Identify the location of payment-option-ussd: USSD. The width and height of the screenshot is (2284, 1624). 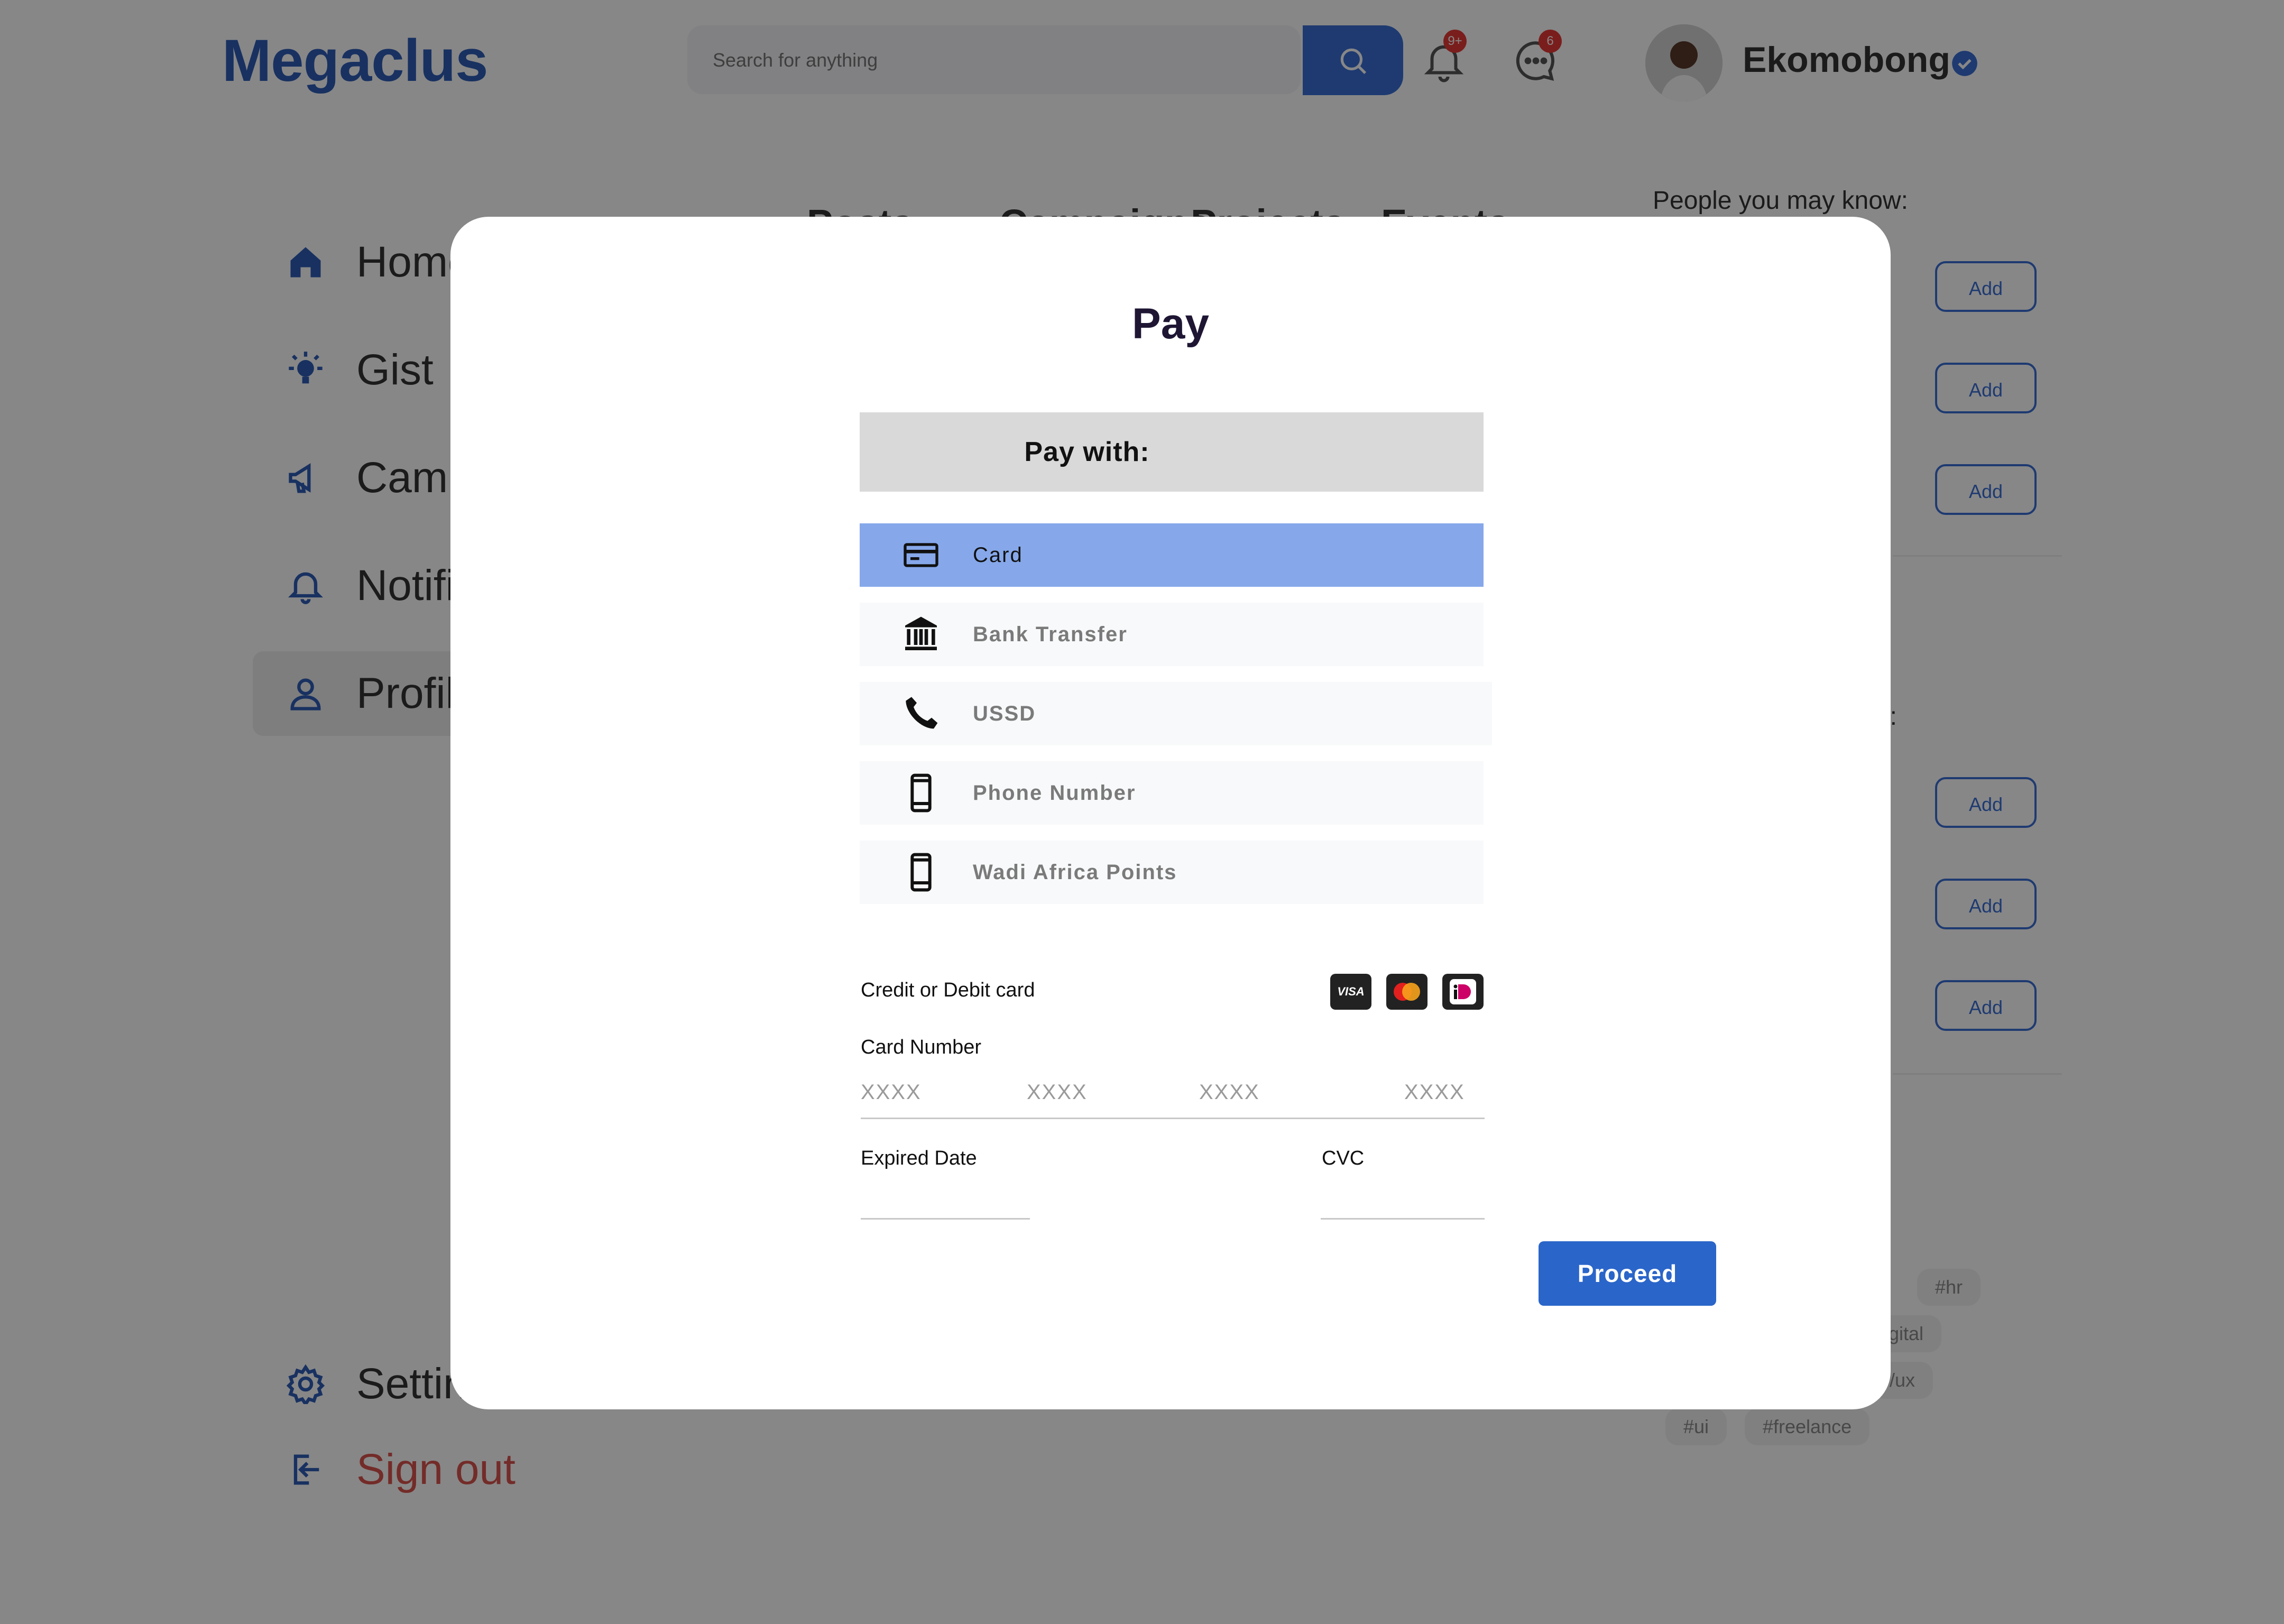
(1176, 713).